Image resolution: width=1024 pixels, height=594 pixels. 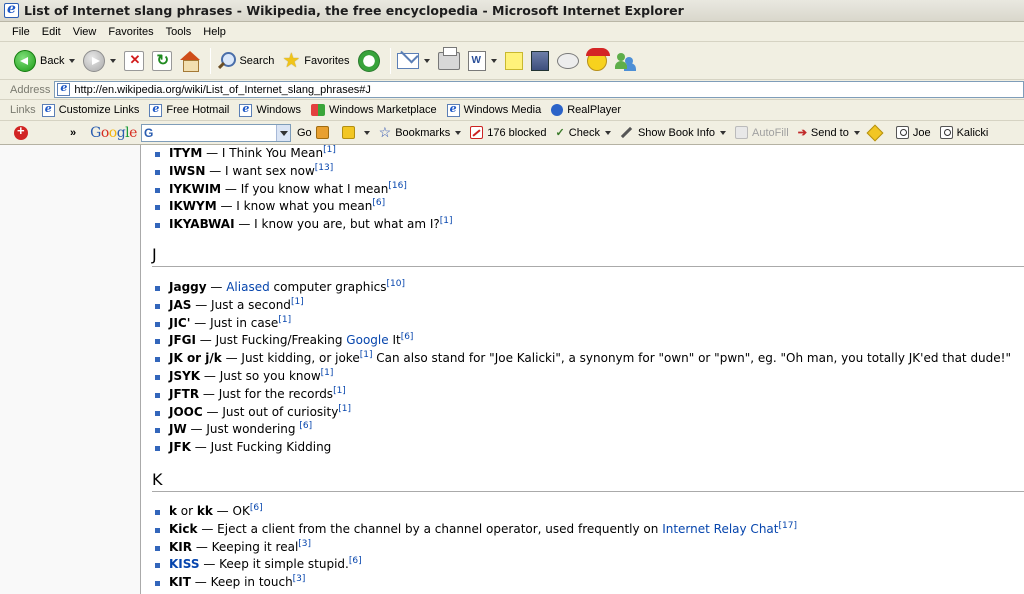 I want to click on stop-button, so click(x=134, y=61).